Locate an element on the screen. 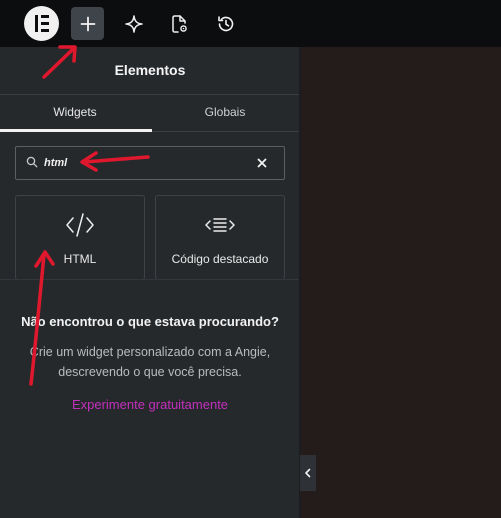 This screenshot has width=501, height=518. ai-button is located at coordinates (133, 23).